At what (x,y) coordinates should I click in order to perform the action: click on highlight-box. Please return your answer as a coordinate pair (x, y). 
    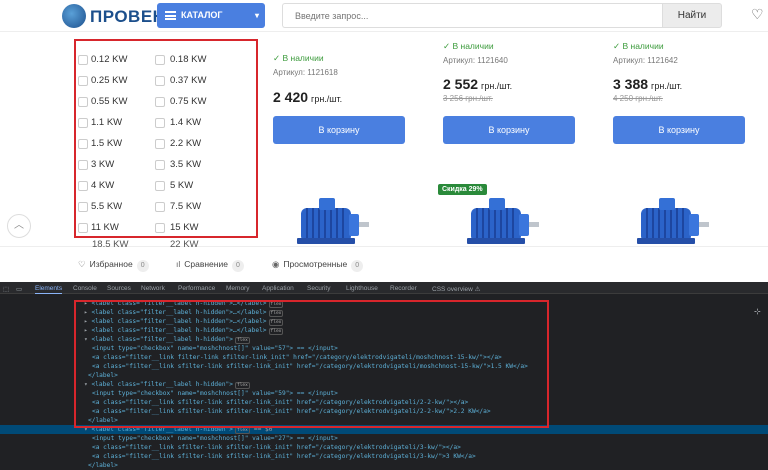
    Looking at the image, I should click on (166, 138).